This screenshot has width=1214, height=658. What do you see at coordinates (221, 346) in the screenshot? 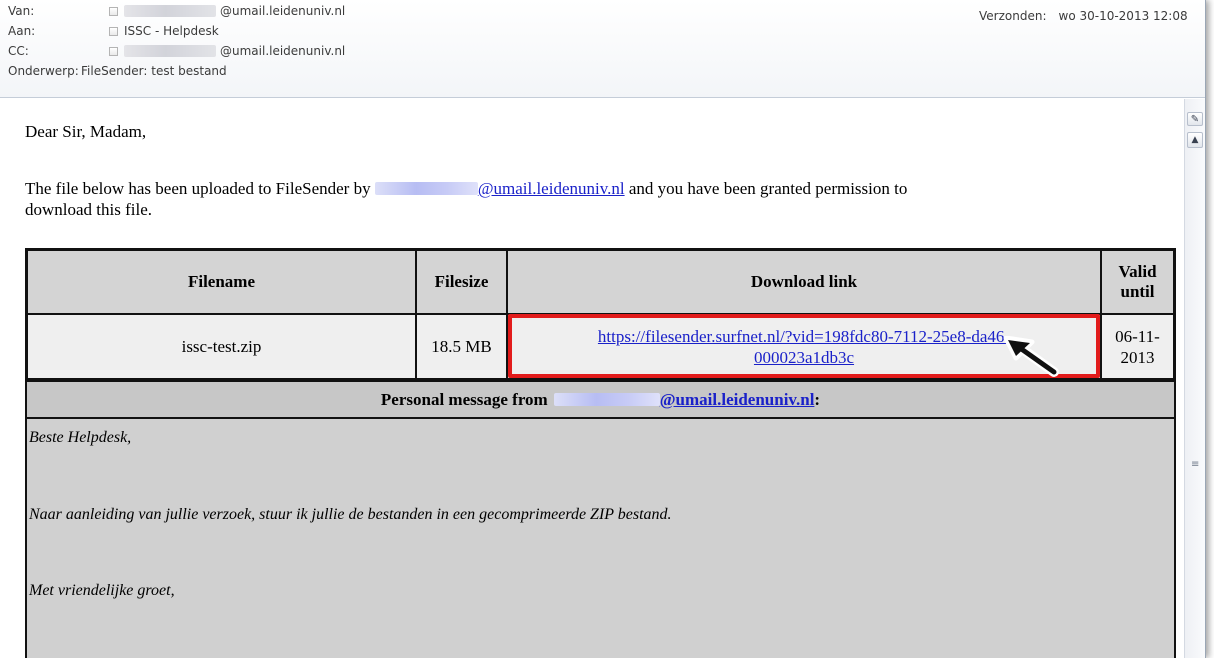
I see `cell-filename: issc-test.zip` at bounding box center [221, 346].